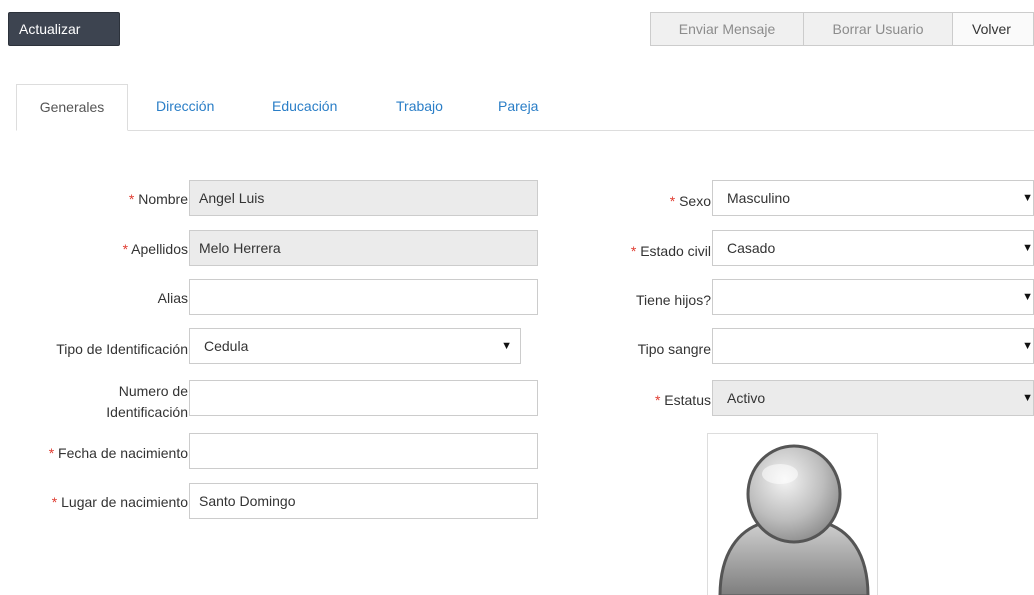  I want to click on tiene-hijos-label: Tiene hijos?, so click(673, 300).